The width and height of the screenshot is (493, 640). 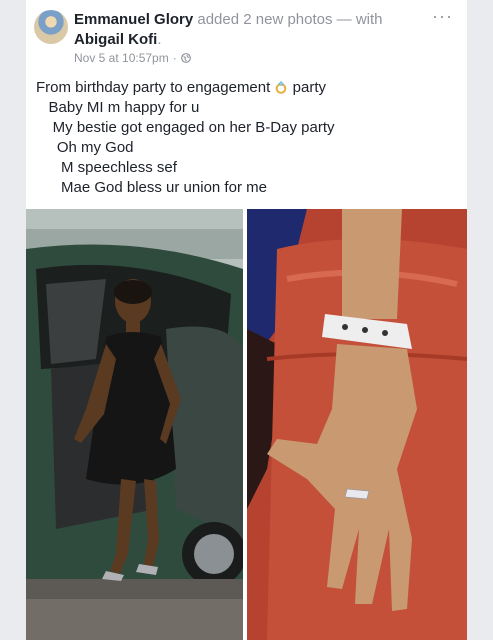 What do you see at coordinates (442, 16) in the screenshot?
I see `more-options-icon: ···` at bounding box center [442, 16].